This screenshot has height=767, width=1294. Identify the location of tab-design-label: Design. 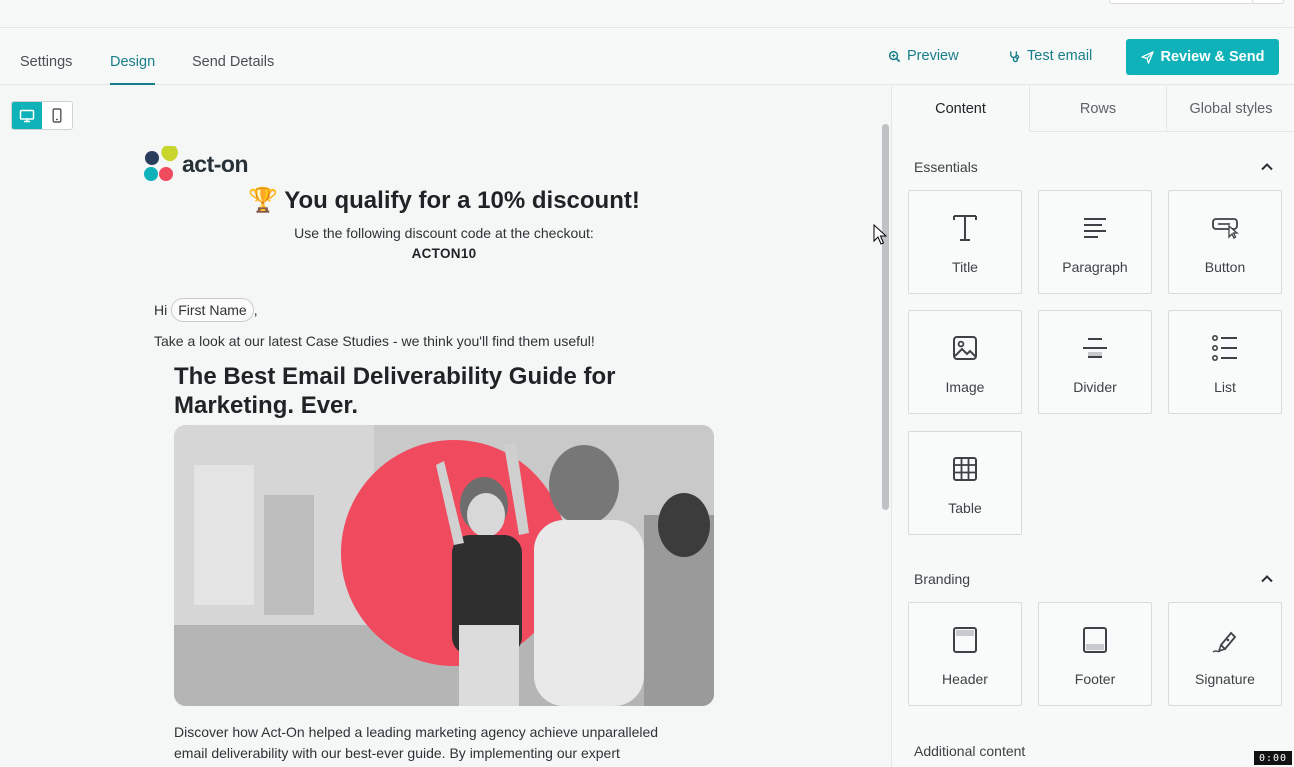
(133, 62).